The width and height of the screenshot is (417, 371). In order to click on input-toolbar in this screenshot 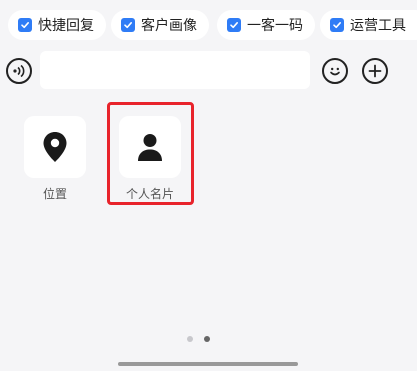, I will do `click(208, 72)`.